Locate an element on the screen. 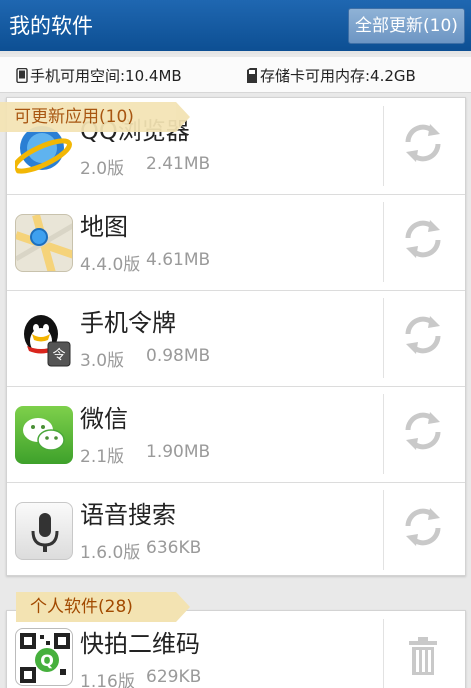 The height and width of the screenshot is (688, 471). app-size: 629KB is located at coordinates (174, 677).